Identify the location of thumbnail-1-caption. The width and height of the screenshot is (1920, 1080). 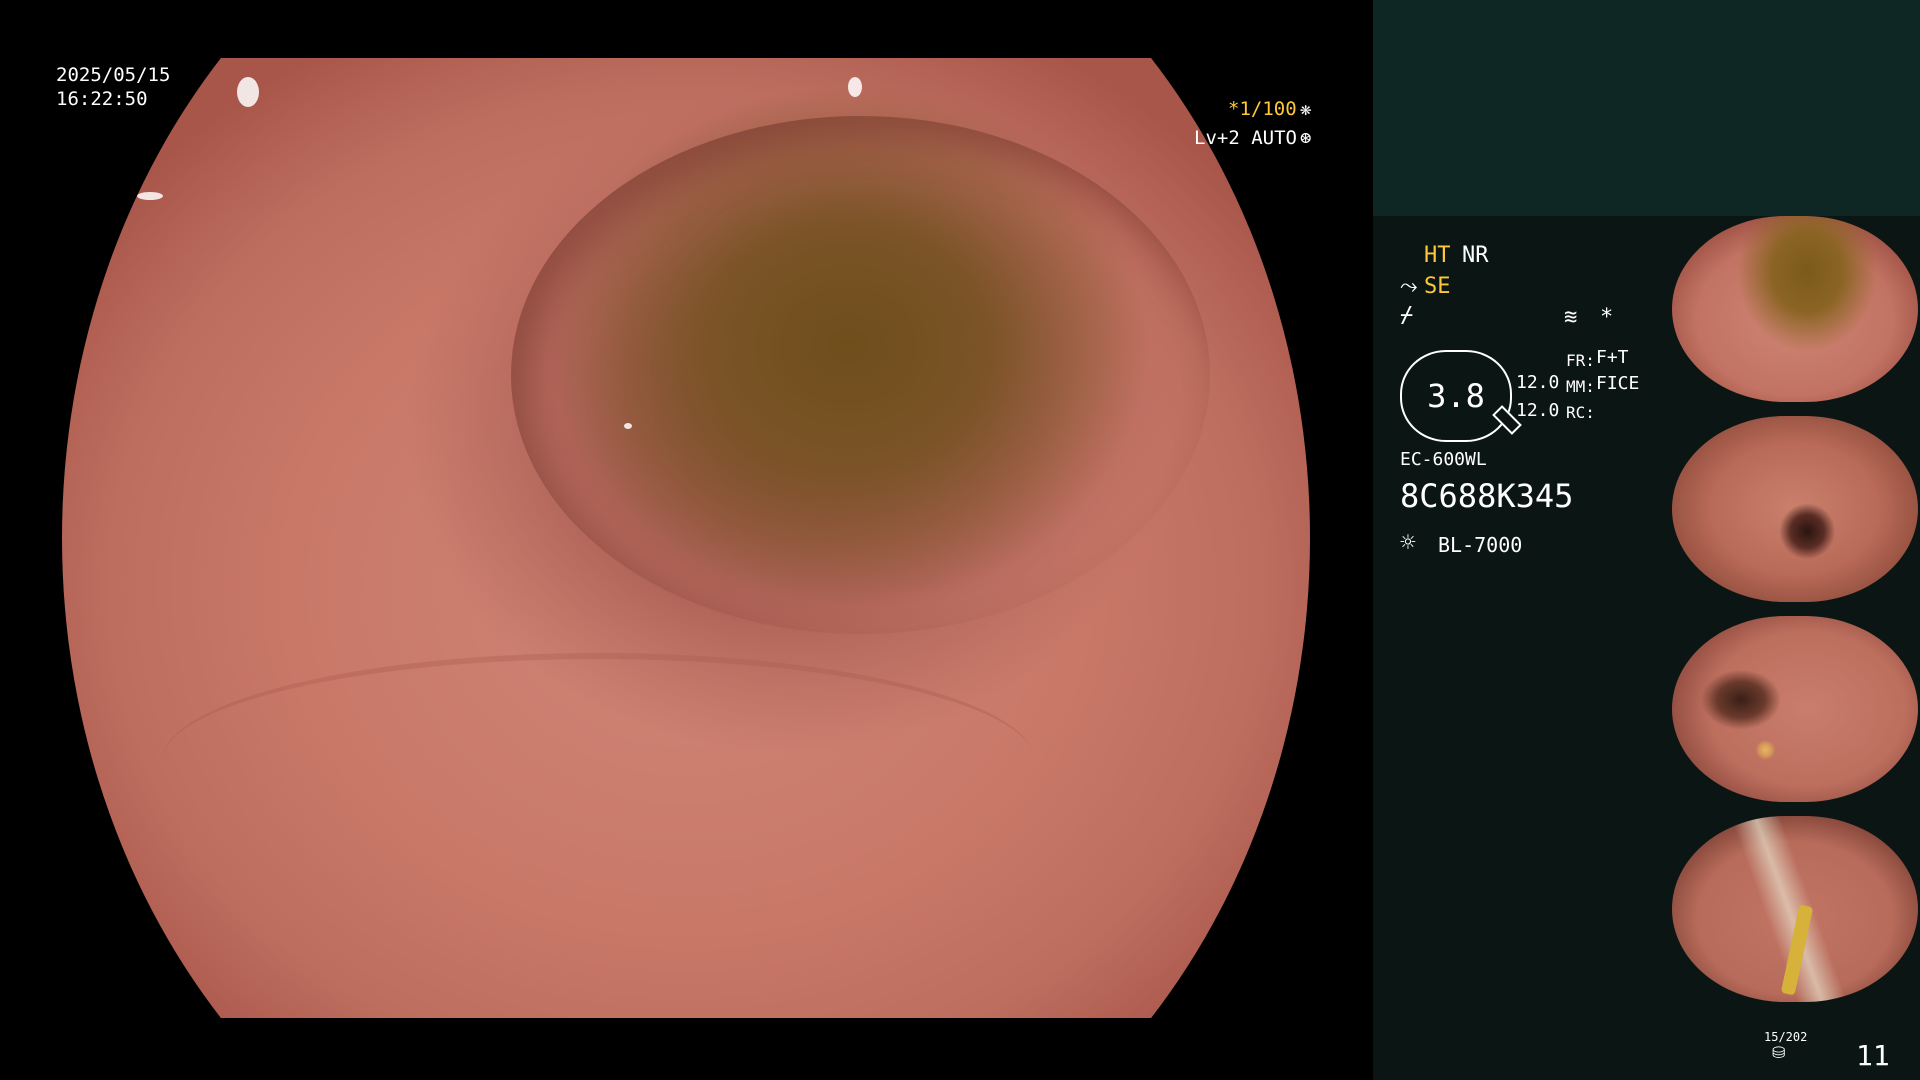
(1795, 409).